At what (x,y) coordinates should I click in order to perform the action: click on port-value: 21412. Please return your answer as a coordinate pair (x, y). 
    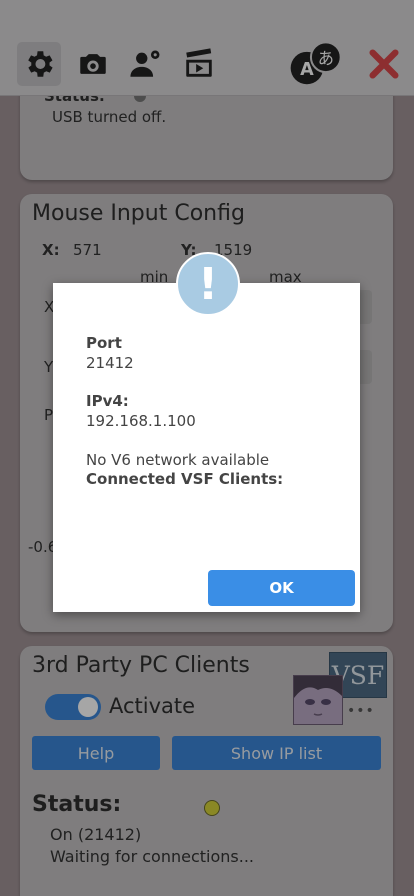
    Looking at the image, I should click on (110, 363).